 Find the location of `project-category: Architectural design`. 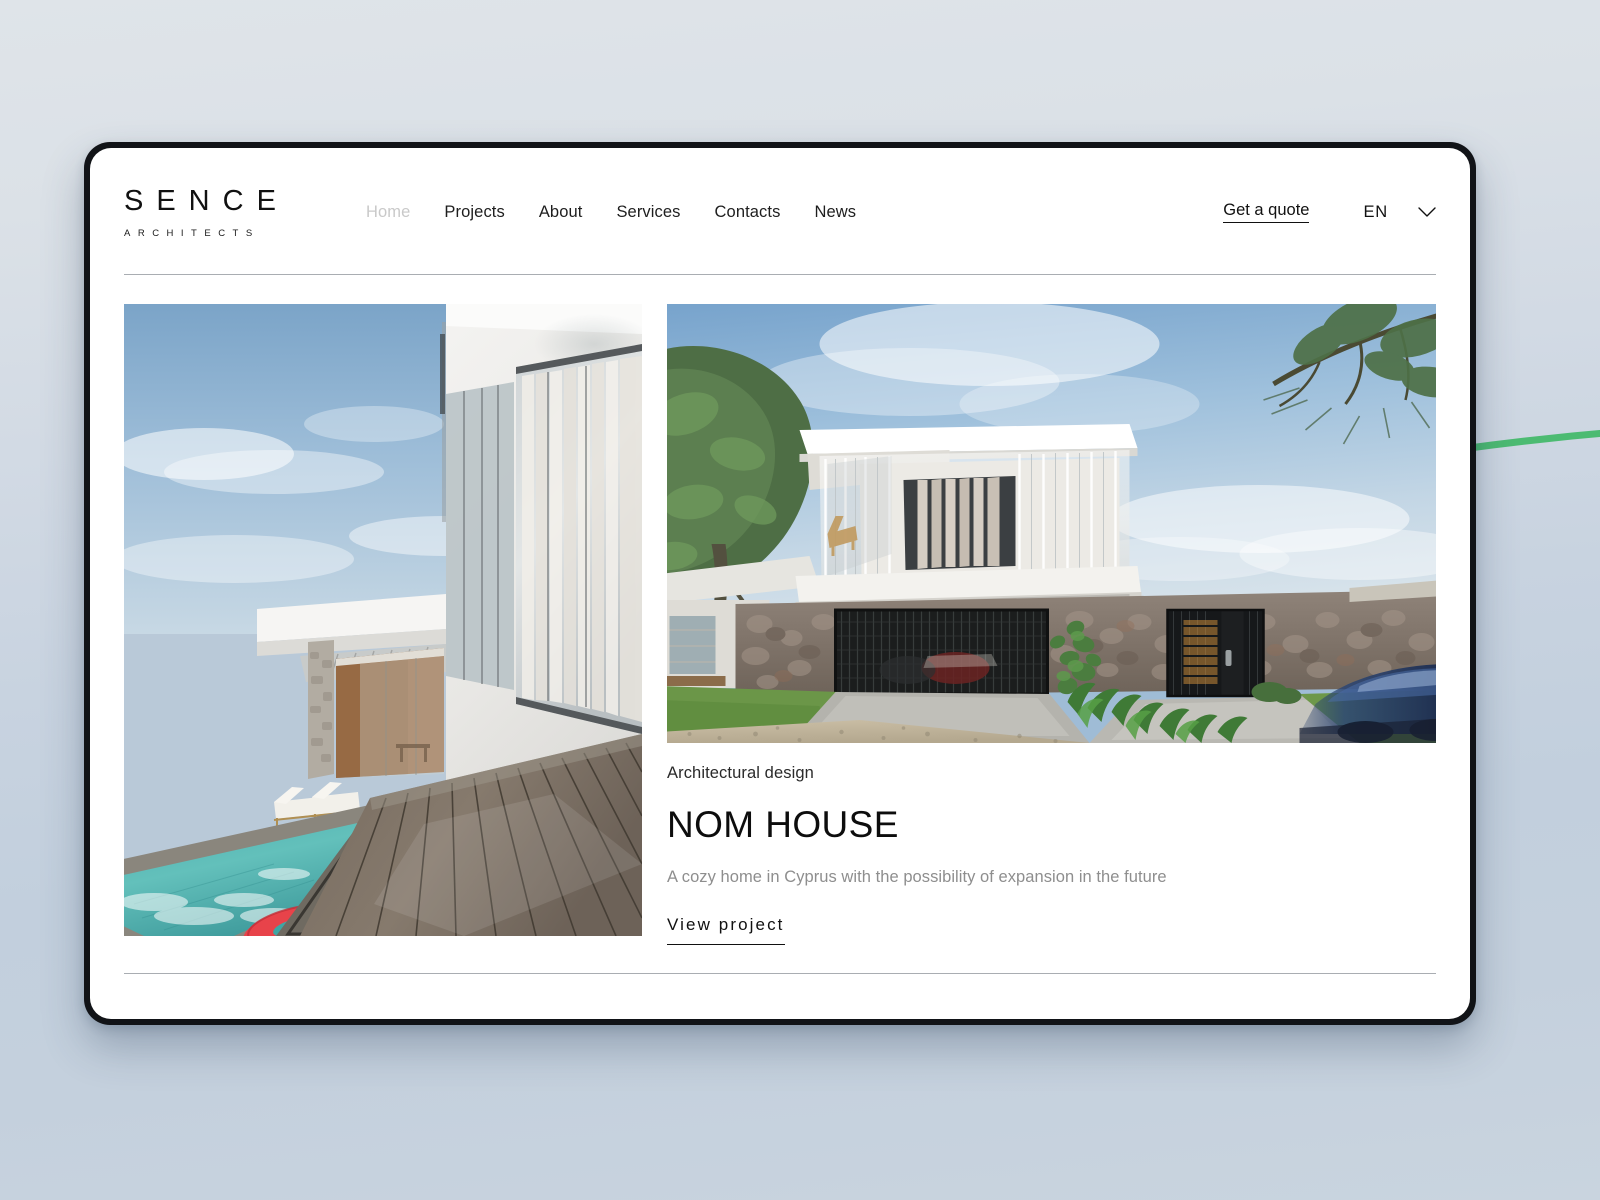

project-category: Architectural design is located at coordinates (740, 773).